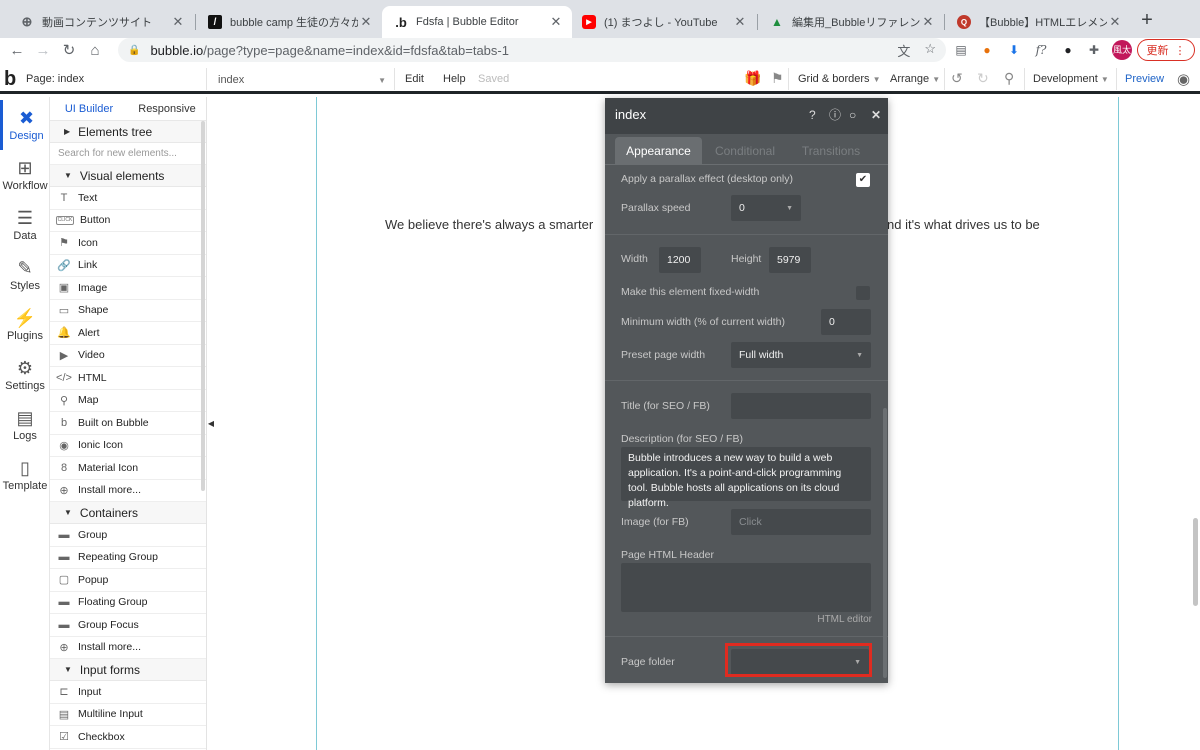 This screenshot has height=750, width=1200. Describe the element at coordinates (10, 79) in the screenshot. I see `bubble-logo: b` at that location.